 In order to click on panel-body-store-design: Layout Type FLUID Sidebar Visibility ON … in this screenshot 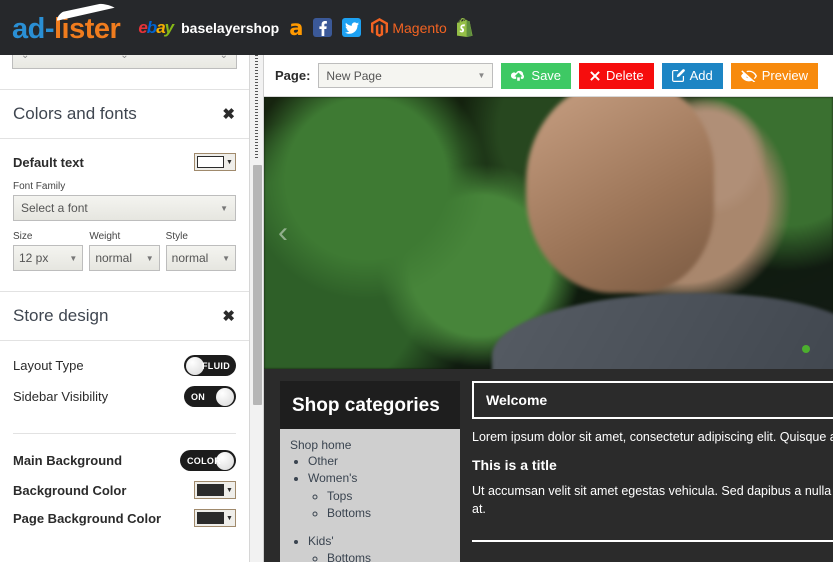, I will do `click(124, 441)`.